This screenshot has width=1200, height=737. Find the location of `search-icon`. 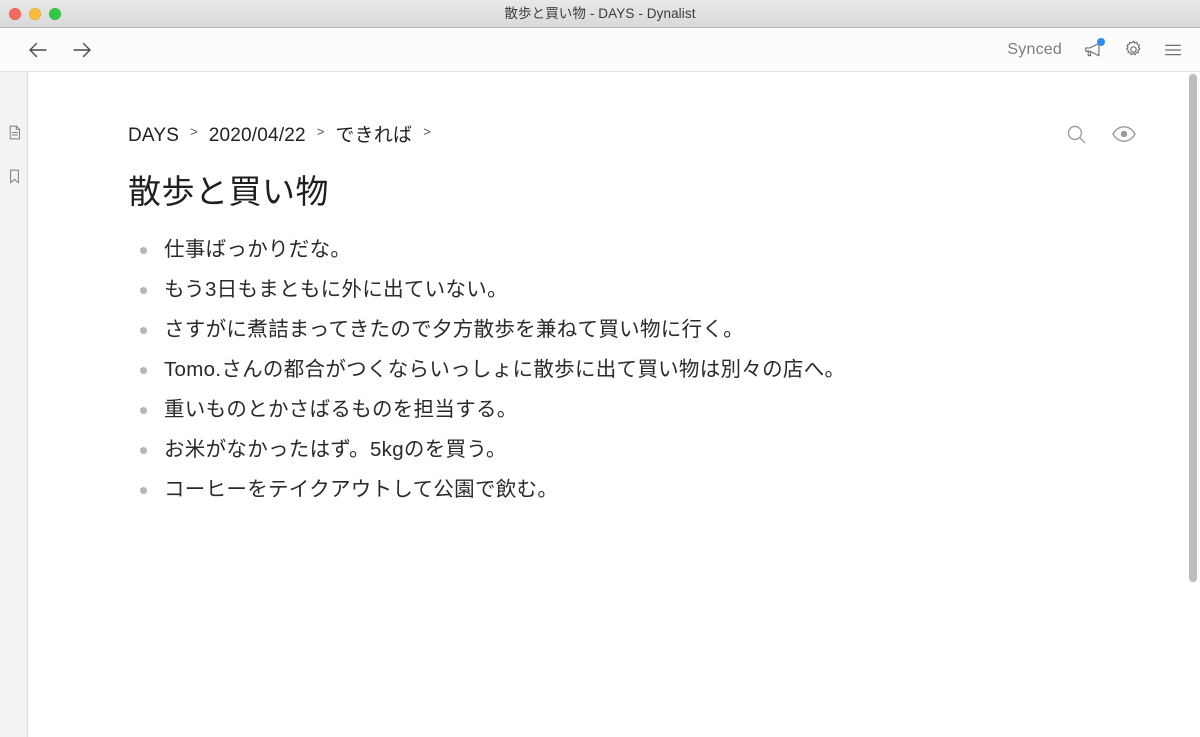

search-icon is located at coordinates (1076, 134).